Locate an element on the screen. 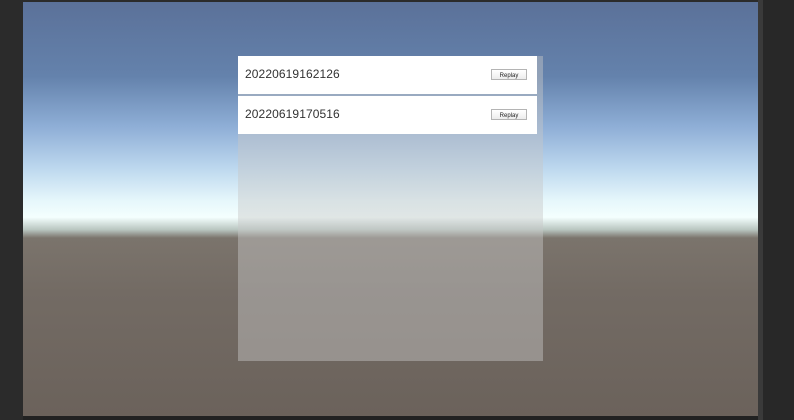  game-view-bottom-border is located at coordinates (390, 418).